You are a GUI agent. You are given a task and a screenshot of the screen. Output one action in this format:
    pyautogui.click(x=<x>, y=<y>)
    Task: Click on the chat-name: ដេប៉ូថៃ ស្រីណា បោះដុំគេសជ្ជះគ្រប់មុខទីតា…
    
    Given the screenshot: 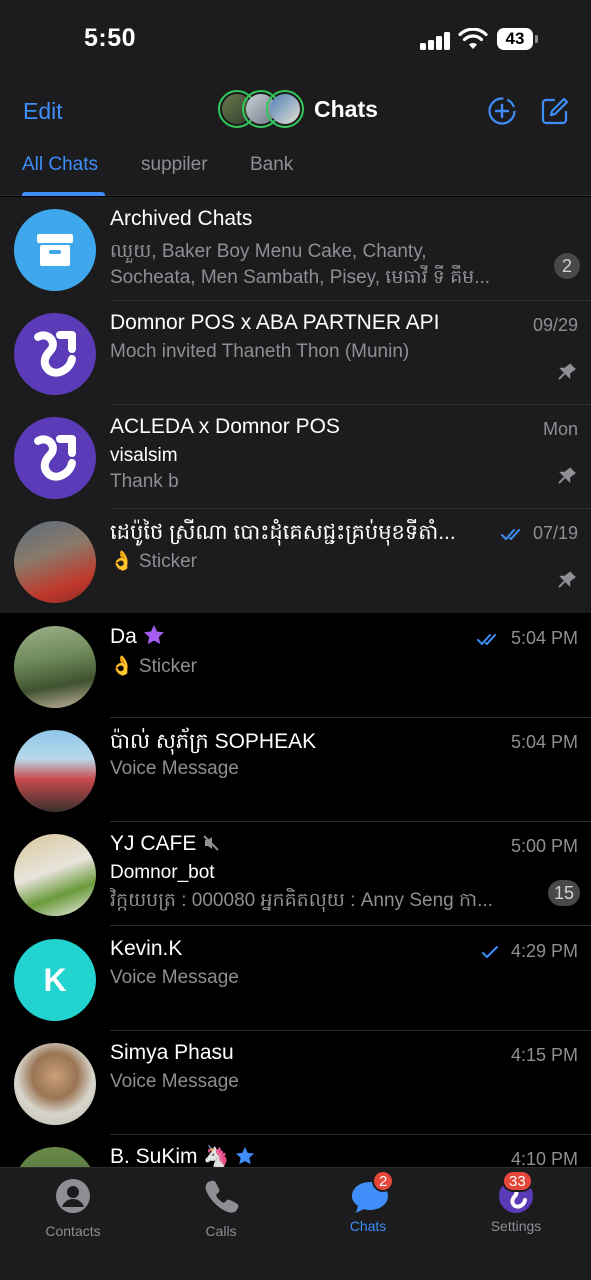 What is the action you would take?
    pyautogui.click(x=283, y=532)
    